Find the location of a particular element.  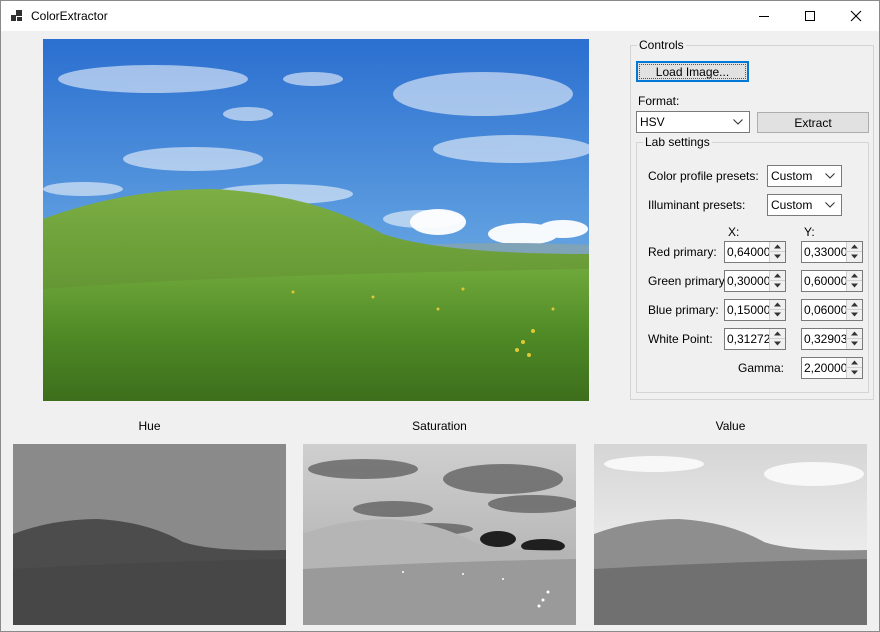

green-primary-y-input: 0,60000 is located at coordinates (832, 281).